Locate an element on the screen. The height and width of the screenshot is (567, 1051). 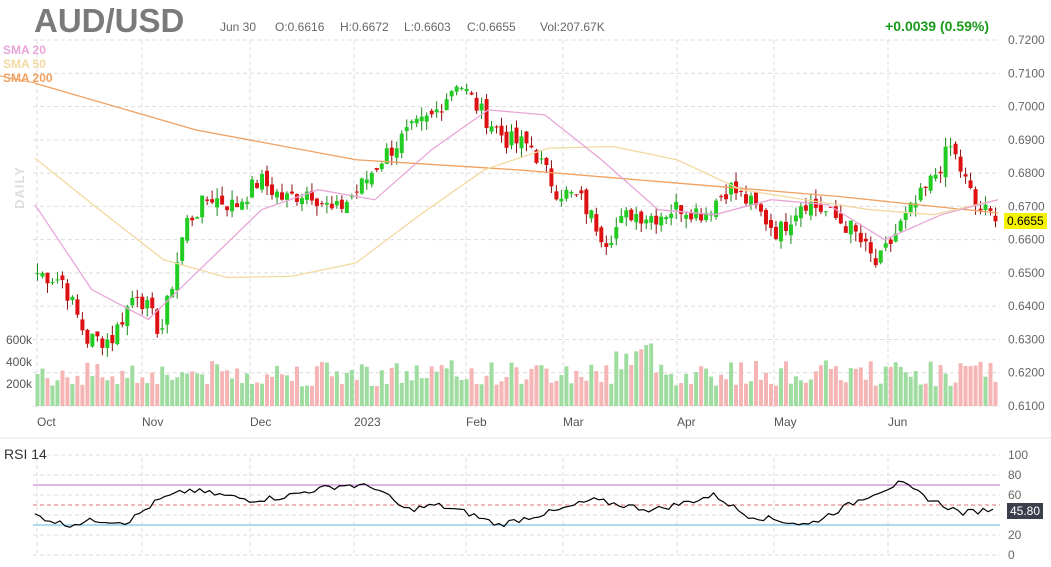
rsi-tick-label: 20 is located at coordinates (1015, 535).